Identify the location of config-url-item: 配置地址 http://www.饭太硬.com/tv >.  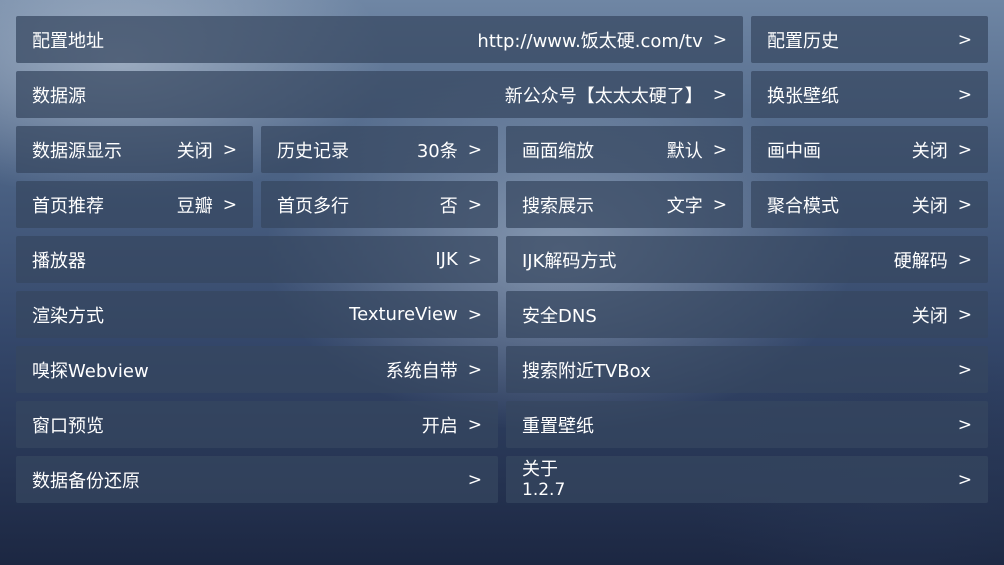
(379, 39).